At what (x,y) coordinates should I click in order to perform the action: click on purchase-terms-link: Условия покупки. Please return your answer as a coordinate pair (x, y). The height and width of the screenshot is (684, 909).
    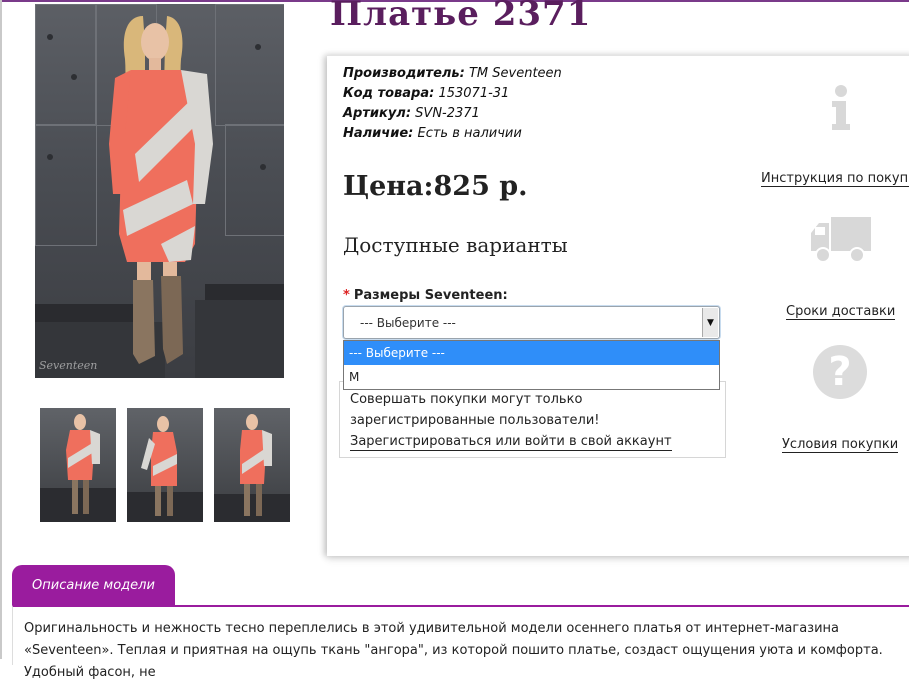
    Looking at the image, I should click on (840, 445).